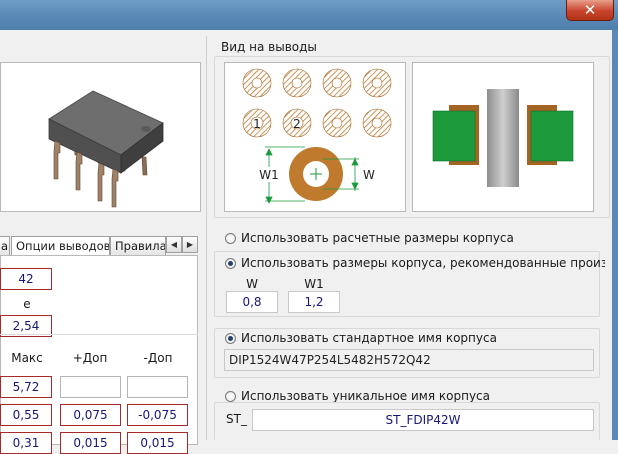 The width and height of the screenshot is (618, 454). I want to click on pitch-label: e, so click(27, 304).